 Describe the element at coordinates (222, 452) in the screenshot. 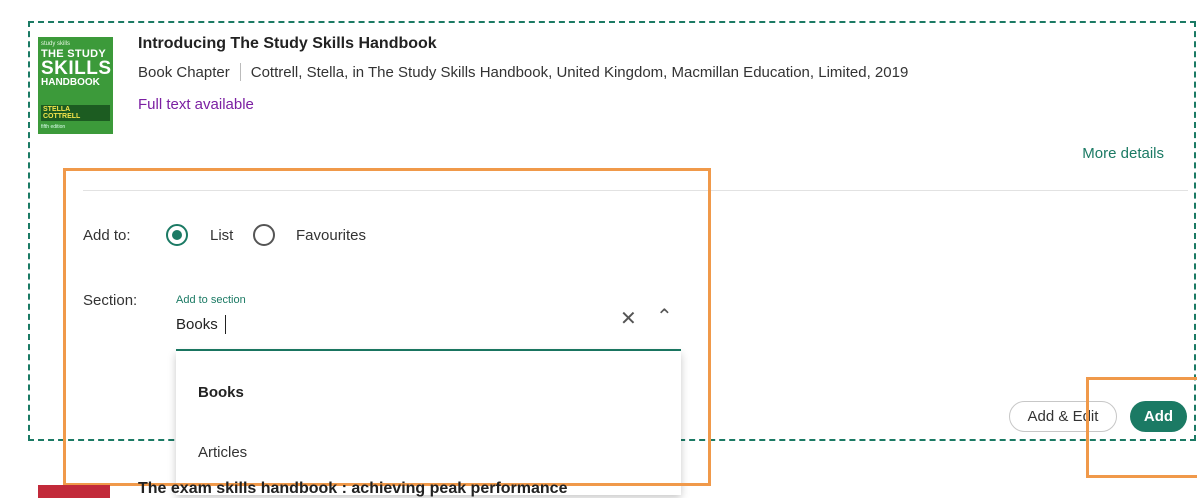

I see `dropdown-option-articles: Articles` at that location.